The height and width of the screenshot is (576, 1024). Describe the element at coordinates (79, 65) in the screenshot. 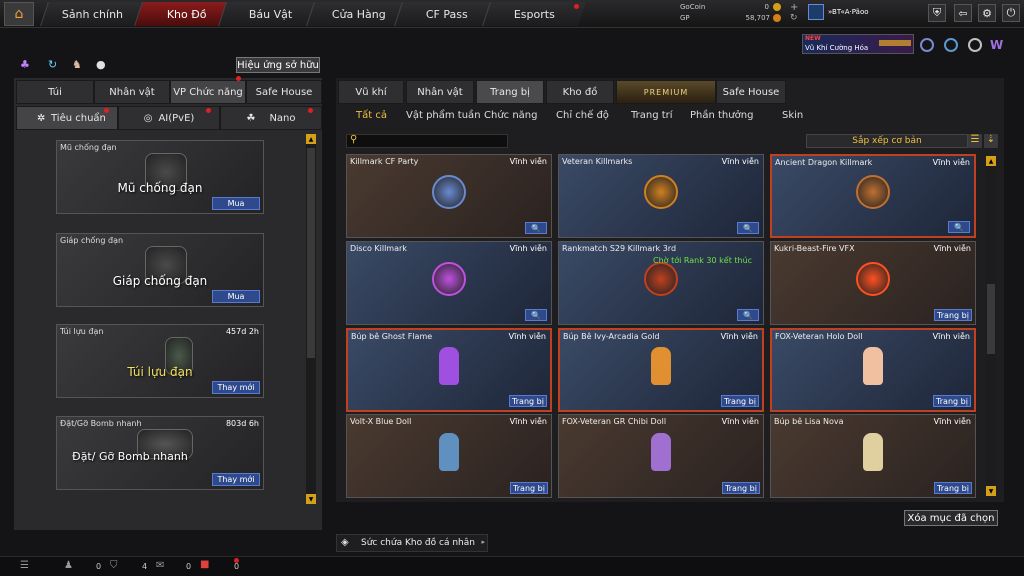

I see `character-icon: ♞` at that location.